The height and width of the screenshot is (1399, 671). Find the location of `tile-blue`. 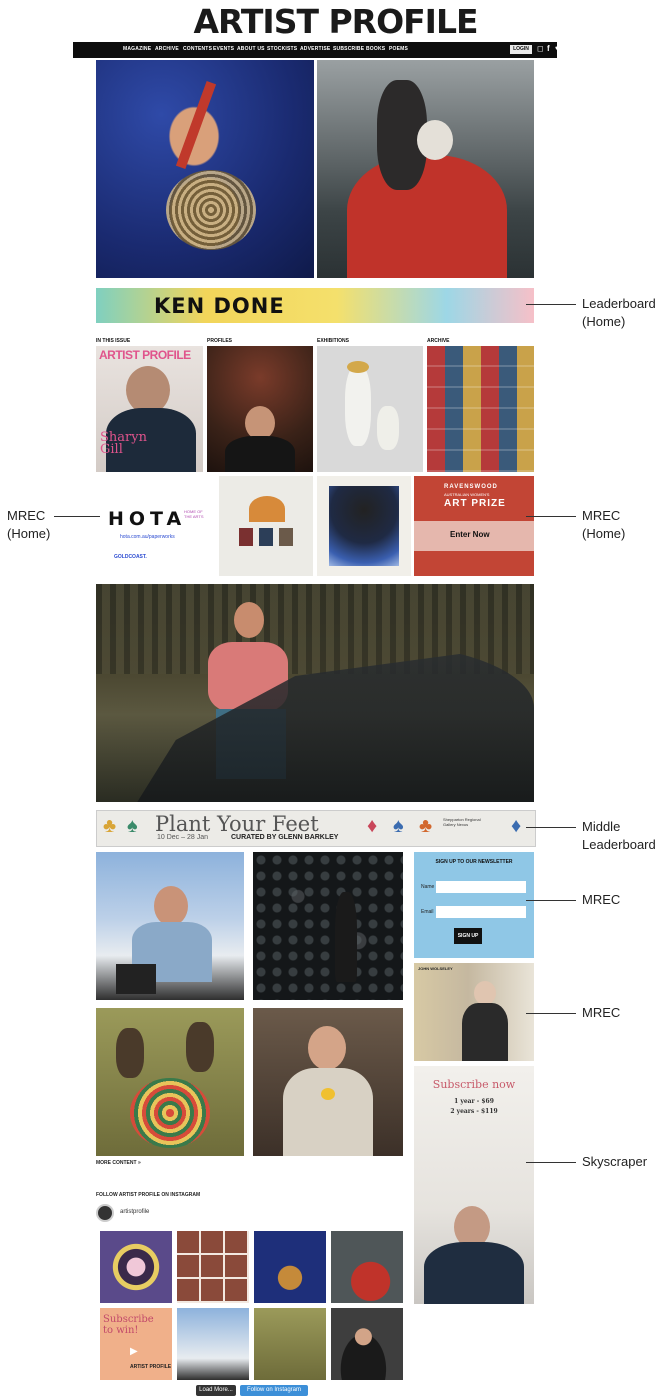

tile-blue is located at coordinates (266, 537).